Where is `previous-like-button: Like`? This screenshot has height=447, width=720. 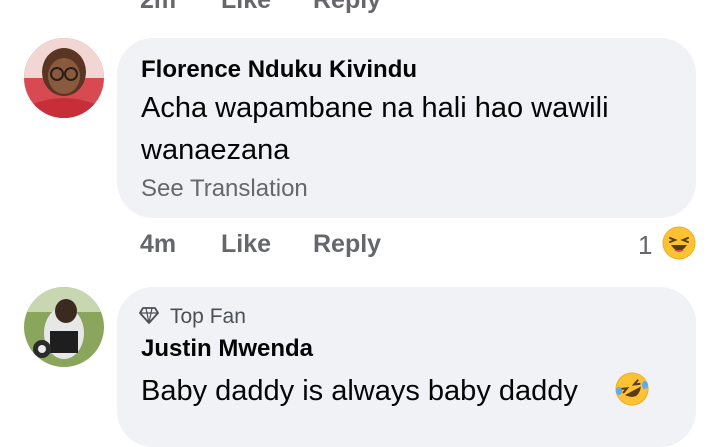 previous-like-button: Like is located at coordinates (246, 7).